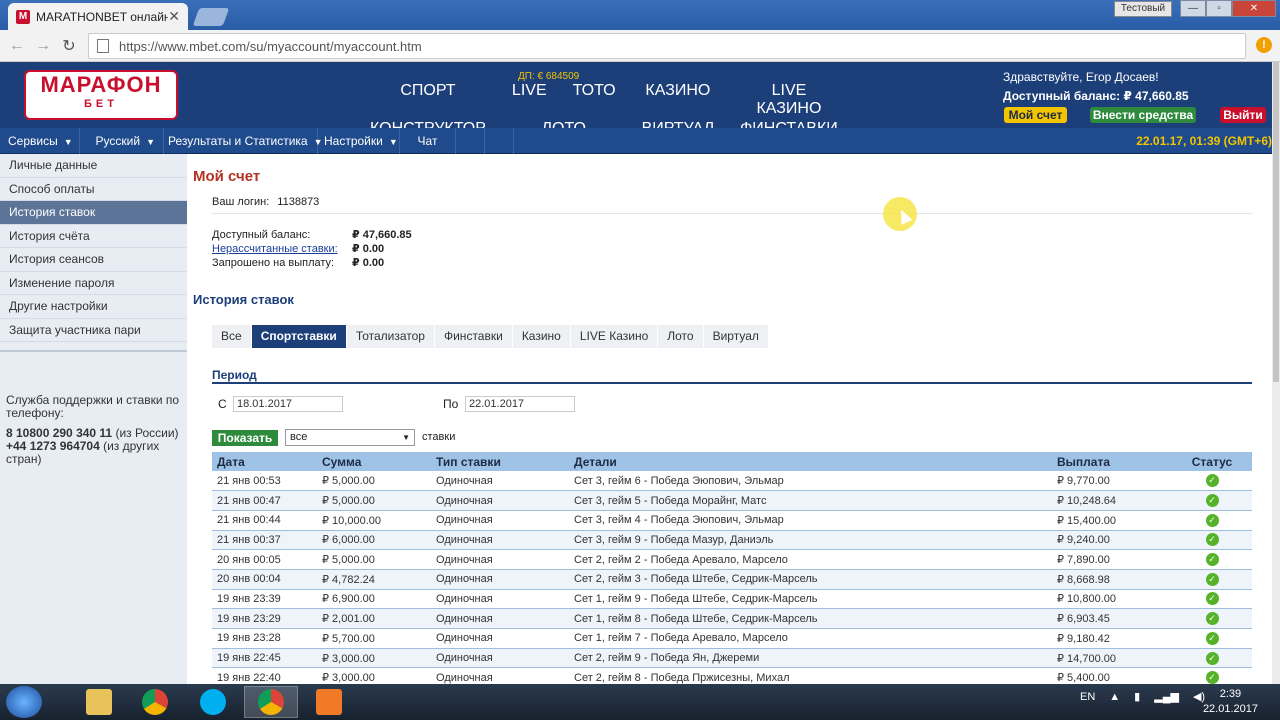 This screenshot has width=1280, height=720. What do you see at coordinates (735, 336) in the screenshot?
I see `tab-virtual: Виртуал` at bounding box center [735, 336].